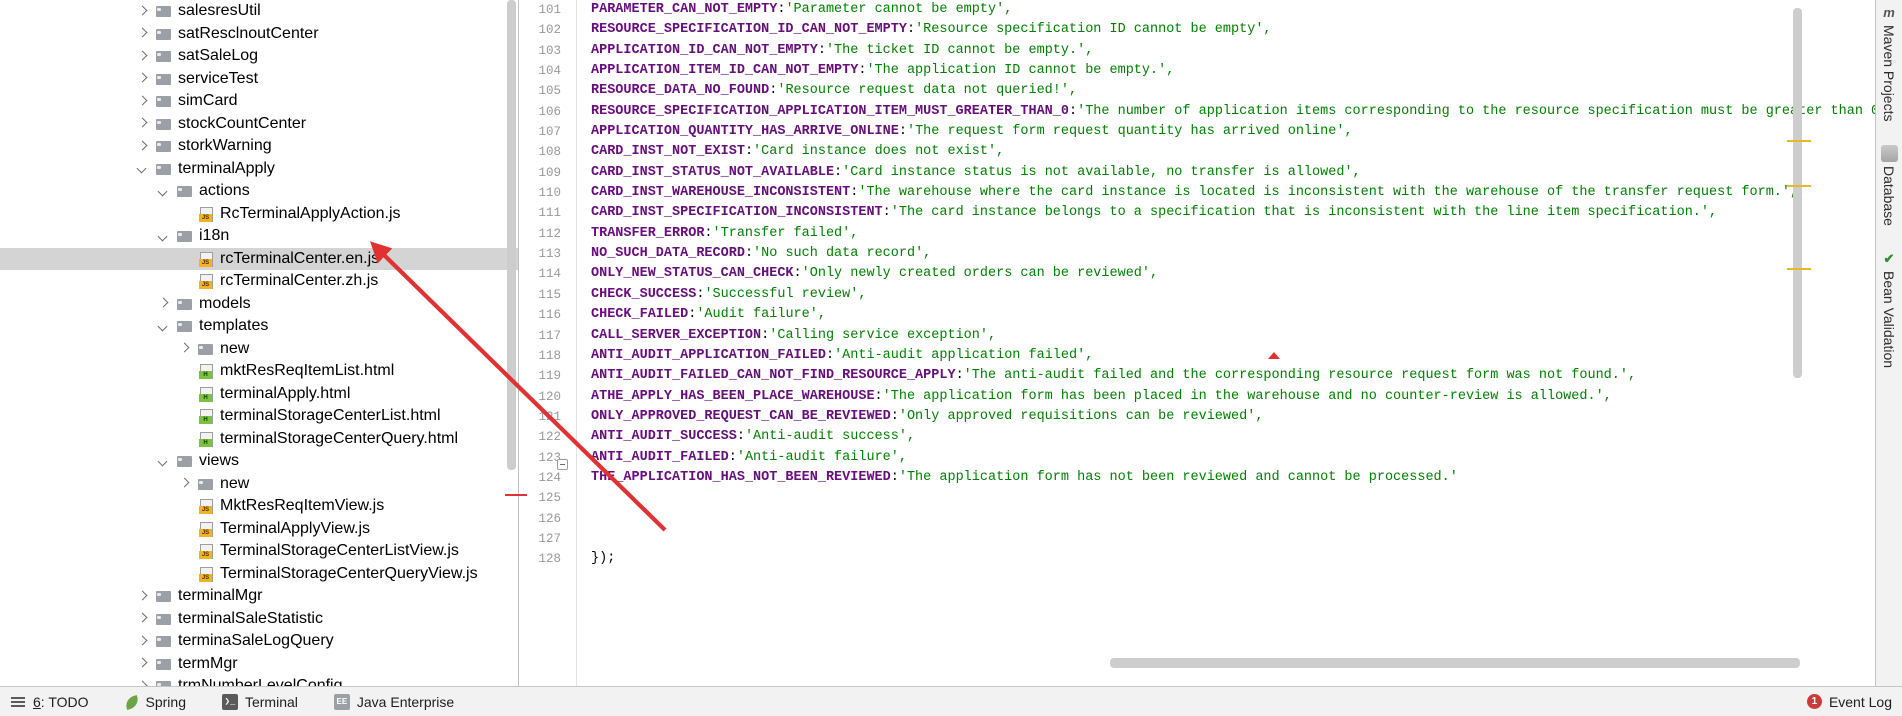 The image size is (1902, 716). I want to click on editor-horizontal-scrollbar, so click(1197, 663).